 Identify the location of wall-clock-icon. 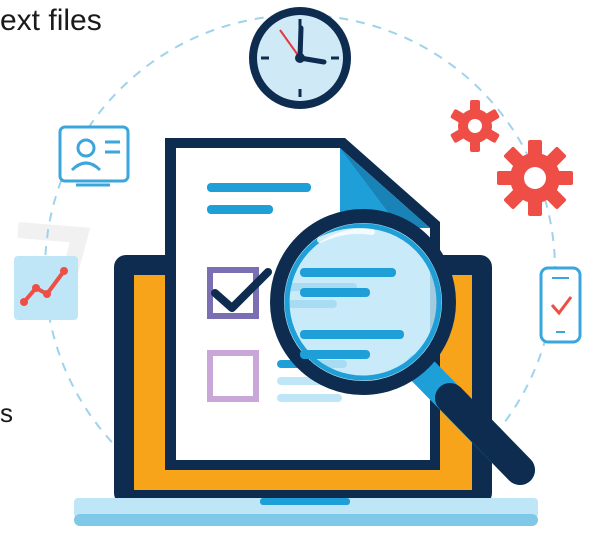
(300, 58).